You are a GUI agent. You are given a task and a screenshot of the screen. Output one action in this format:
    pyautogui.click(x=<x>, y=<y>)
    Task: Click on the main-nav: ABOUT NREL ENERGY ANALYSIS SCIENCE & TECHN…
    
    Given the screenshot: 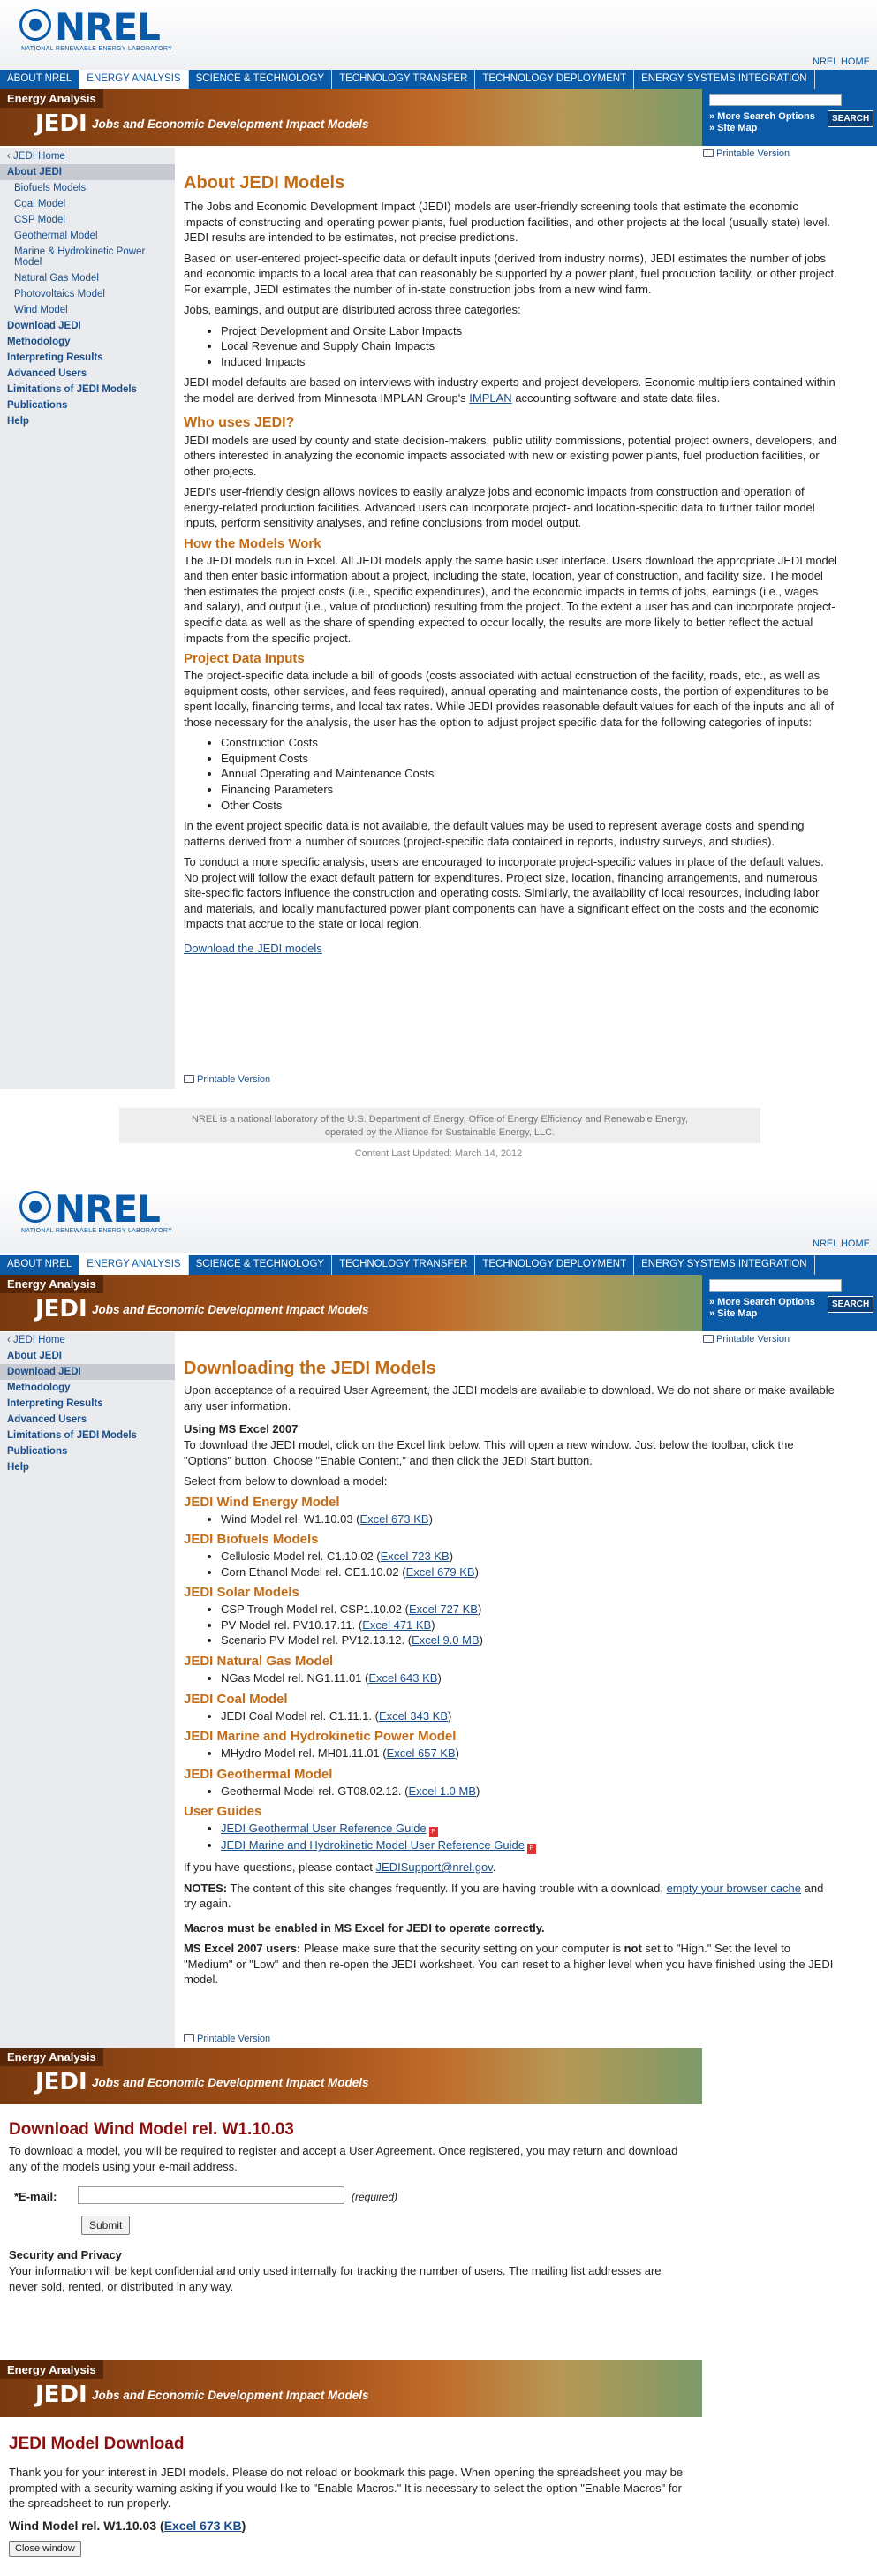 What is the action you would take?
    pyautogui.click(x=439, y=79)
    